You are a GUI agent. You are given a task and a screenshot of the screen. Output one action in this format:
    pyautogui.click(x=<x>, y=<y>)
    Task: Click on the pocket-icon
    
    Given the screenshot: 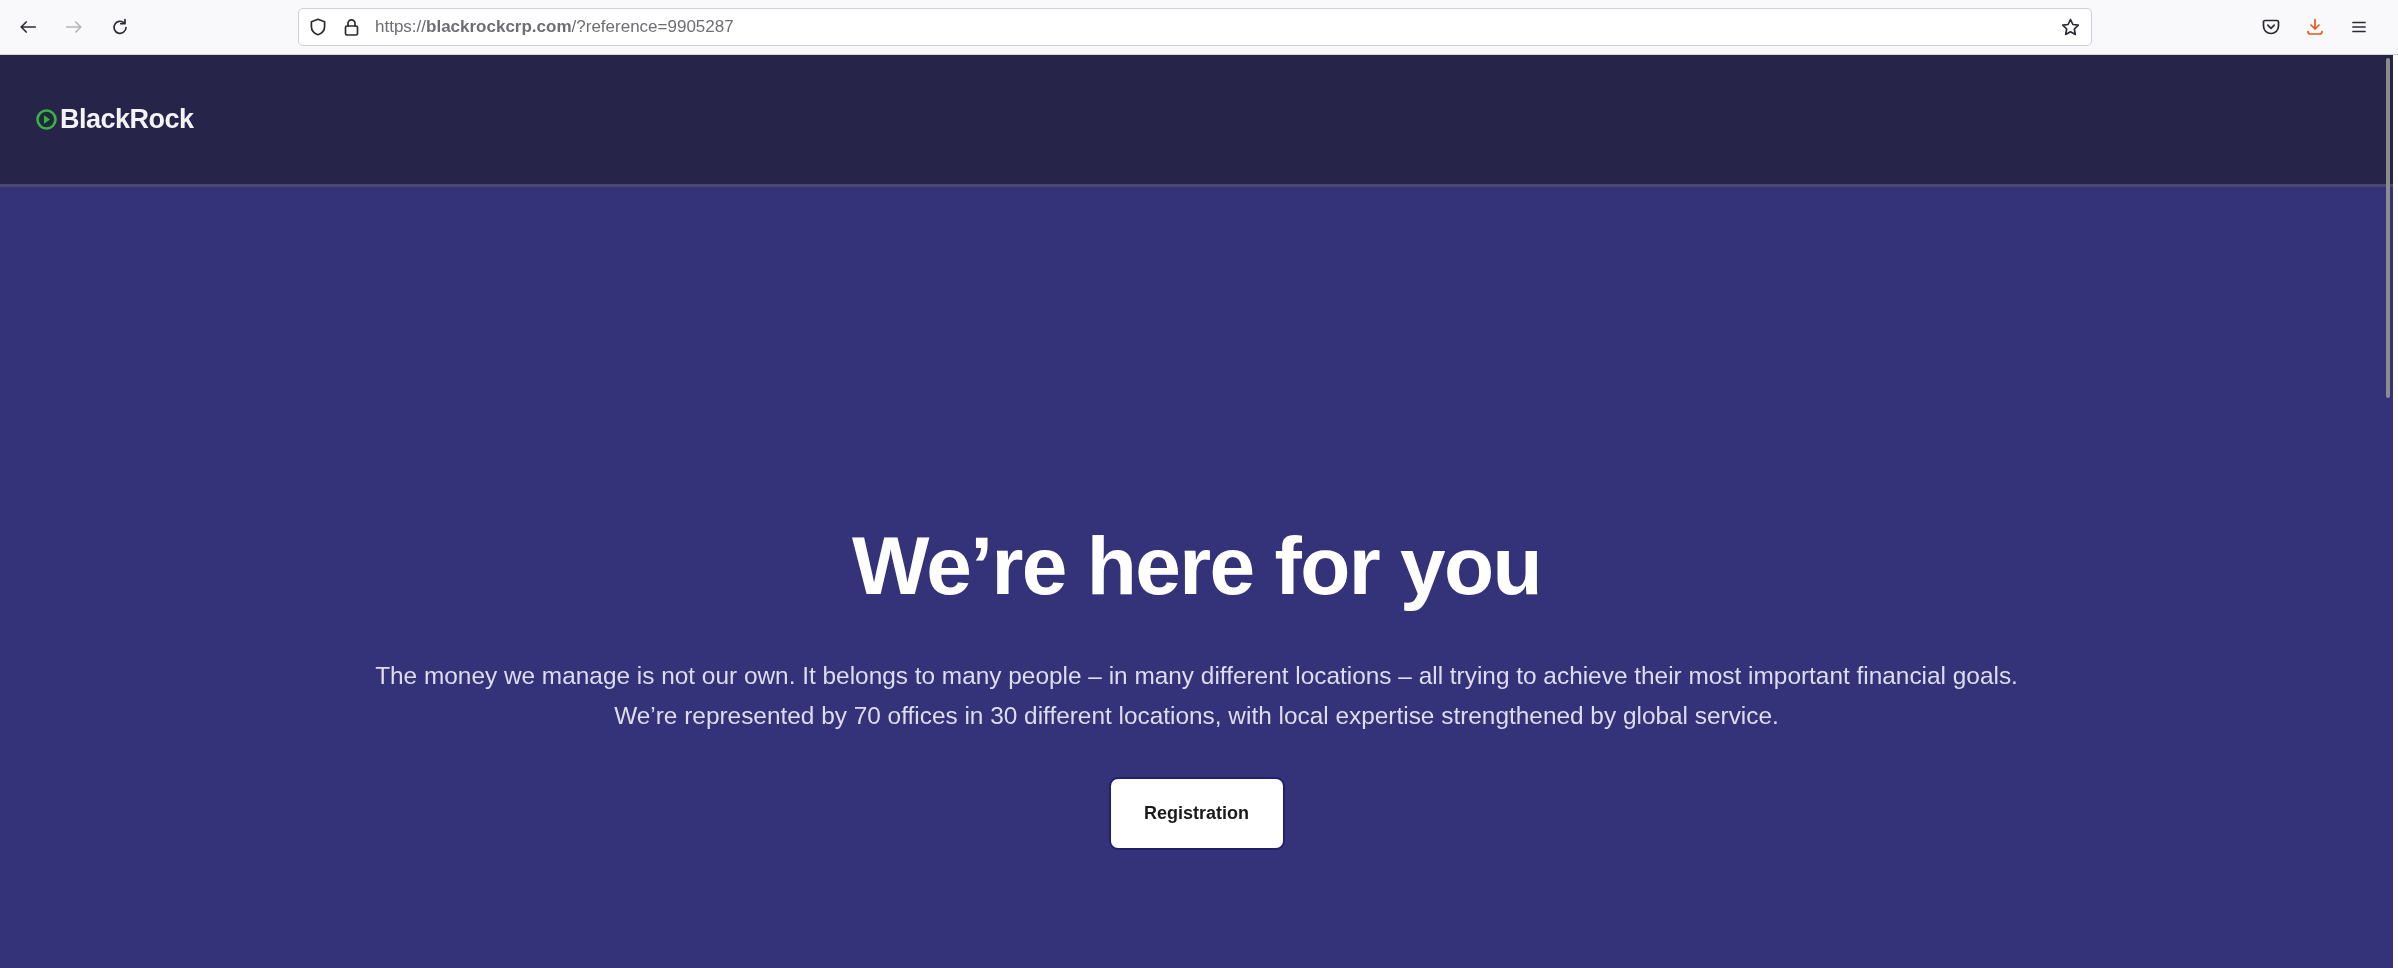 What is the action you would take?
    pyautogui.click(x=2271, y=27)
    